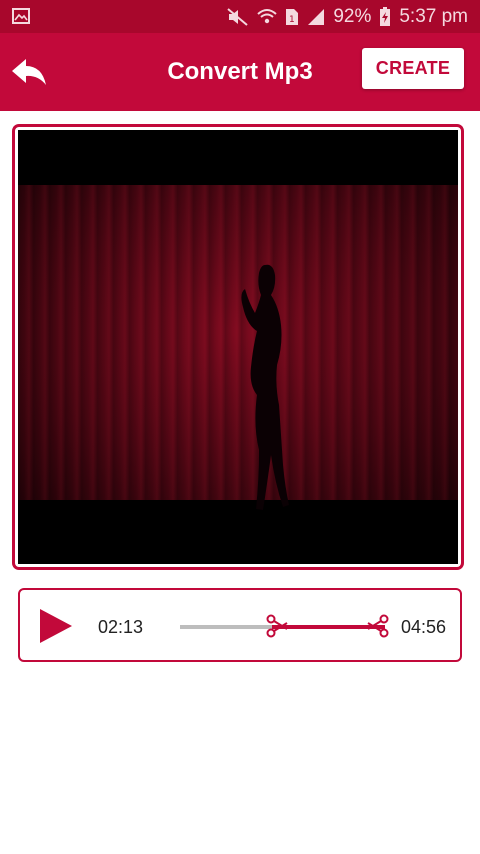  What do you see at coordinates (21, 16) in the screenshot?
I see `gallery-notification-icon` at bounding box center [21, 16].